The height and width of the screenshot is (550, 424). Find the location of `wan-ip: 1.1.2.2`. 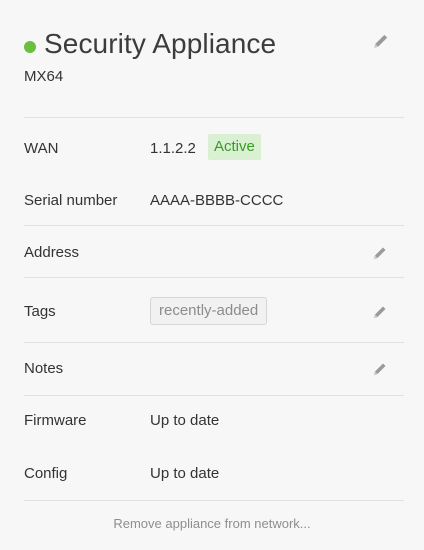

wan-ip: 1.1.2.2 is located at coordinates (173, 148).